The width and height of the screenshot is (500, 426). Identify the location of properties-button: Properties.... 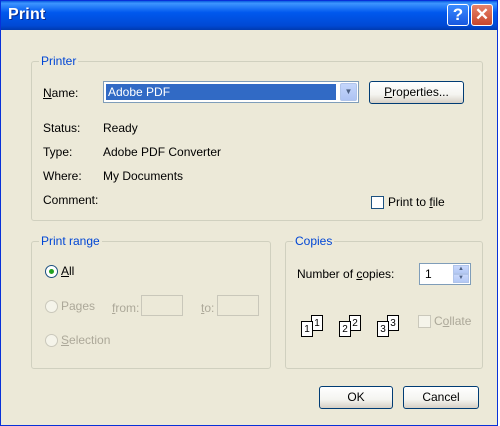
(416, 92).